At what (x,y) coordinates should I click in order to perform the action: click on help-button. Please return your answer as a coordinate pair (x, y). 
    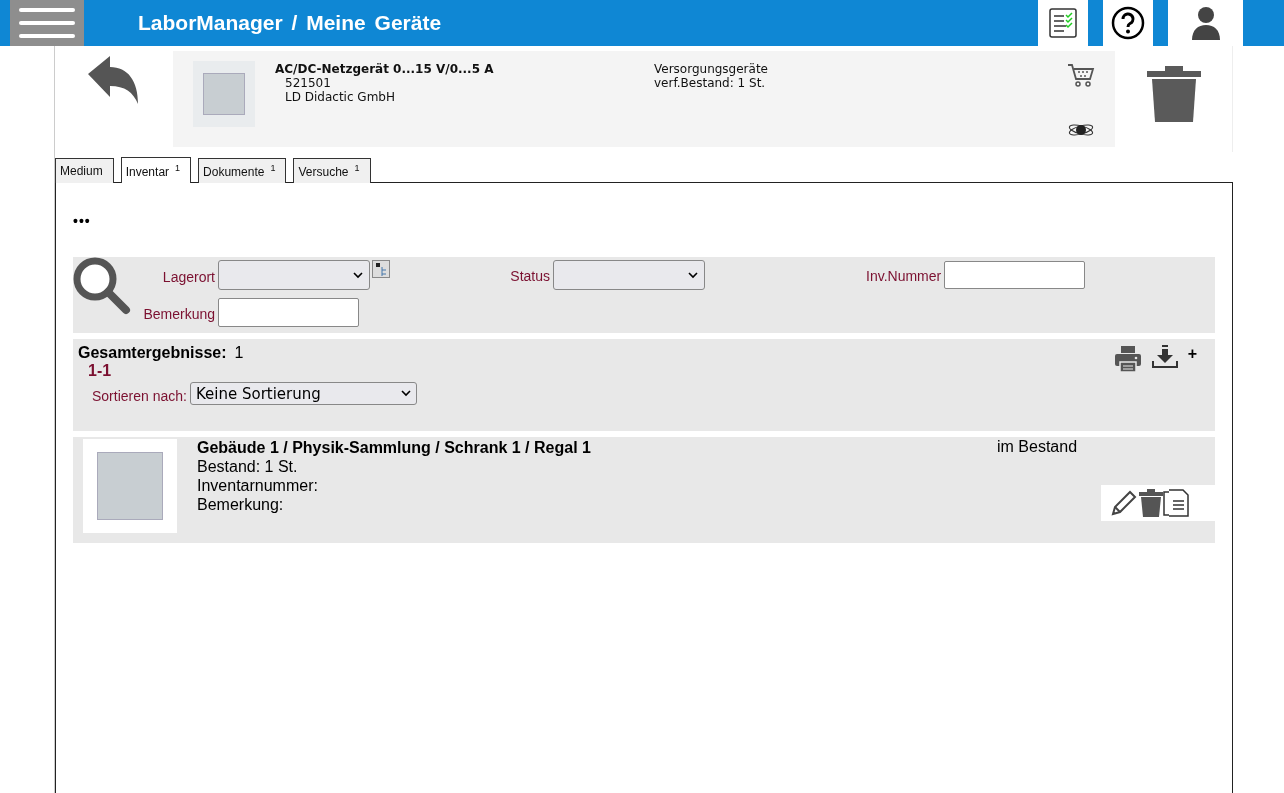
    Looking at the image, I should click on (1128, 23).